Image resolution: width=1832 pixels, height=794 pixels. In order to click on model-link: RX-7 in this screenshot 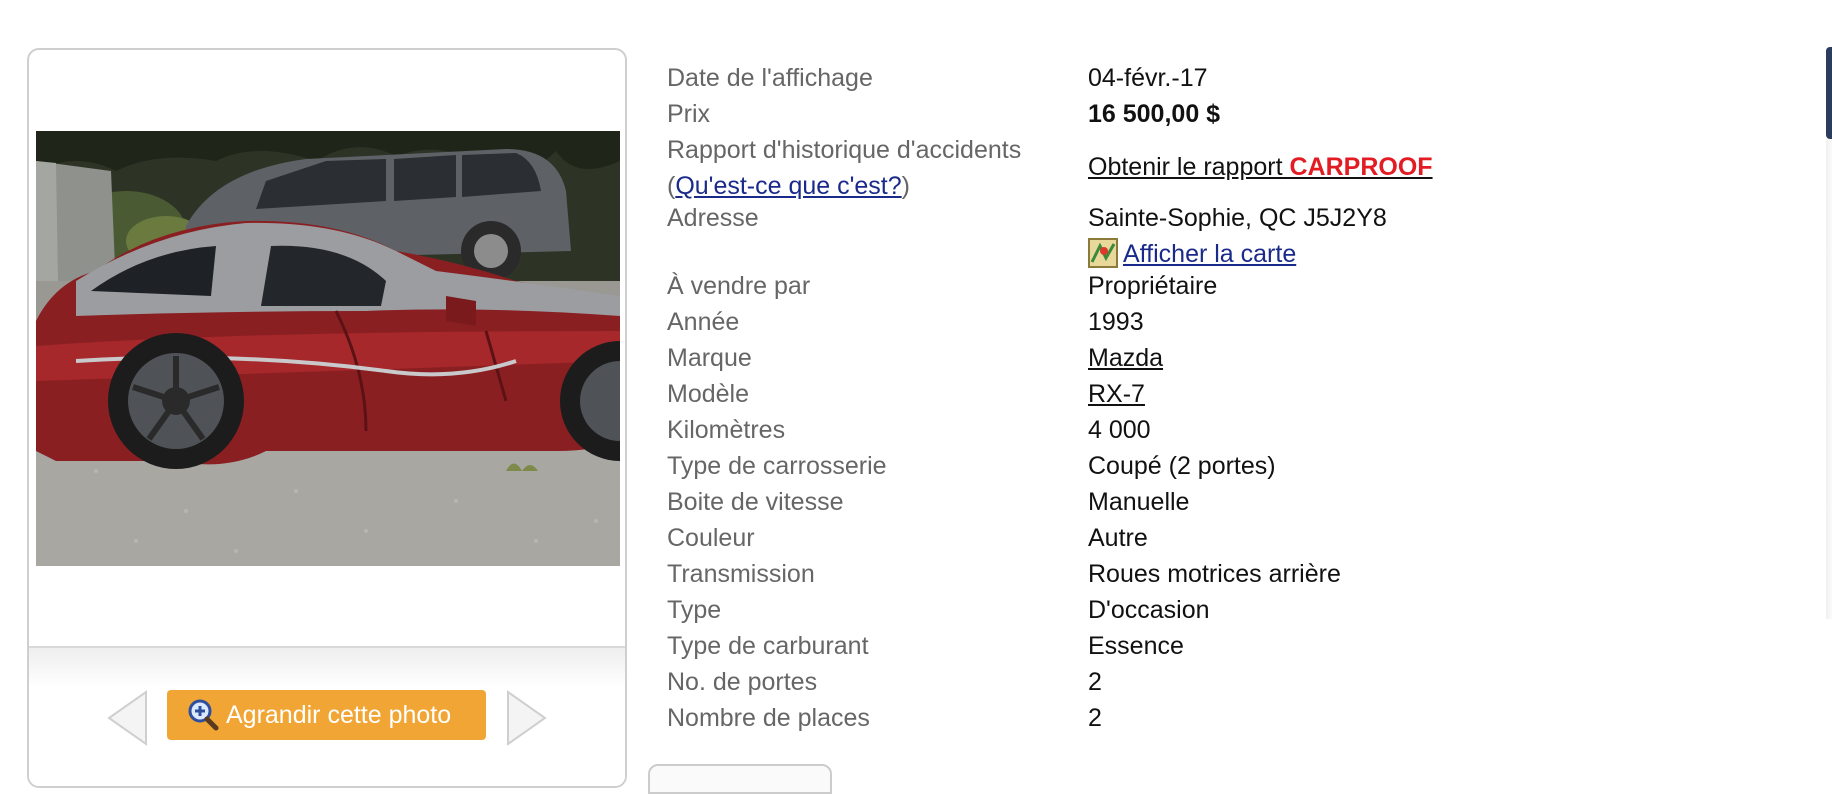, I will do `click(1116, 394)`.